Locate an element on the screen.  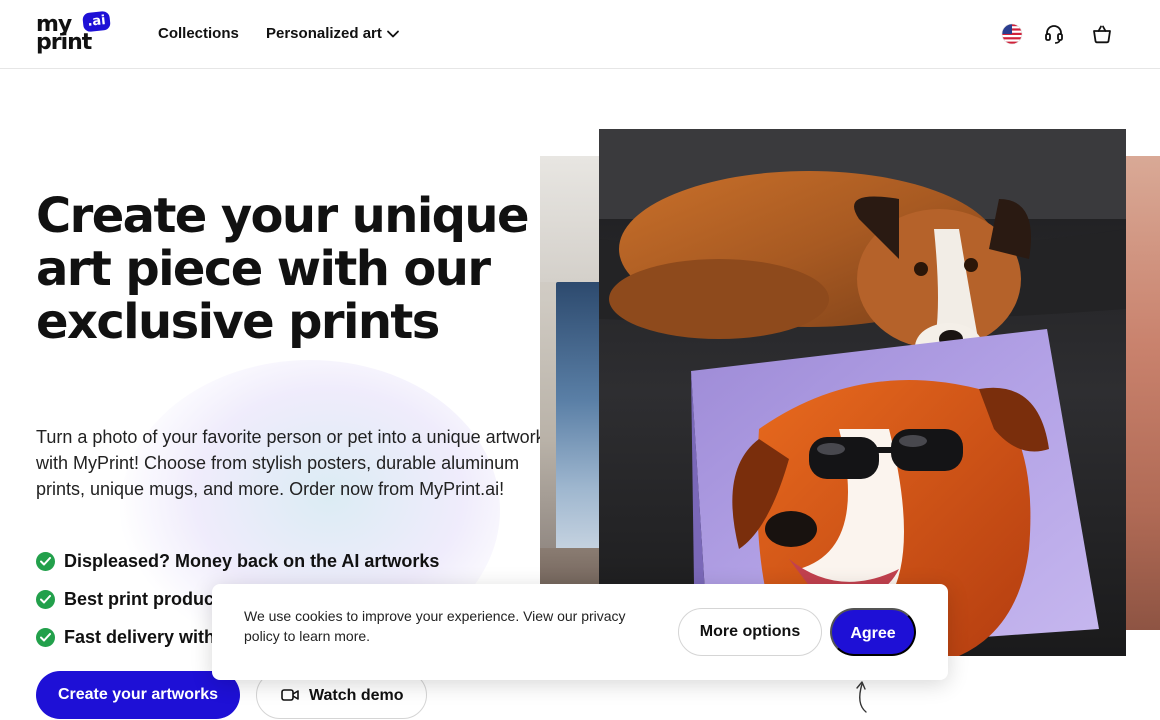
myprint-logo: my print .ai is located at coordinates (74, 34).